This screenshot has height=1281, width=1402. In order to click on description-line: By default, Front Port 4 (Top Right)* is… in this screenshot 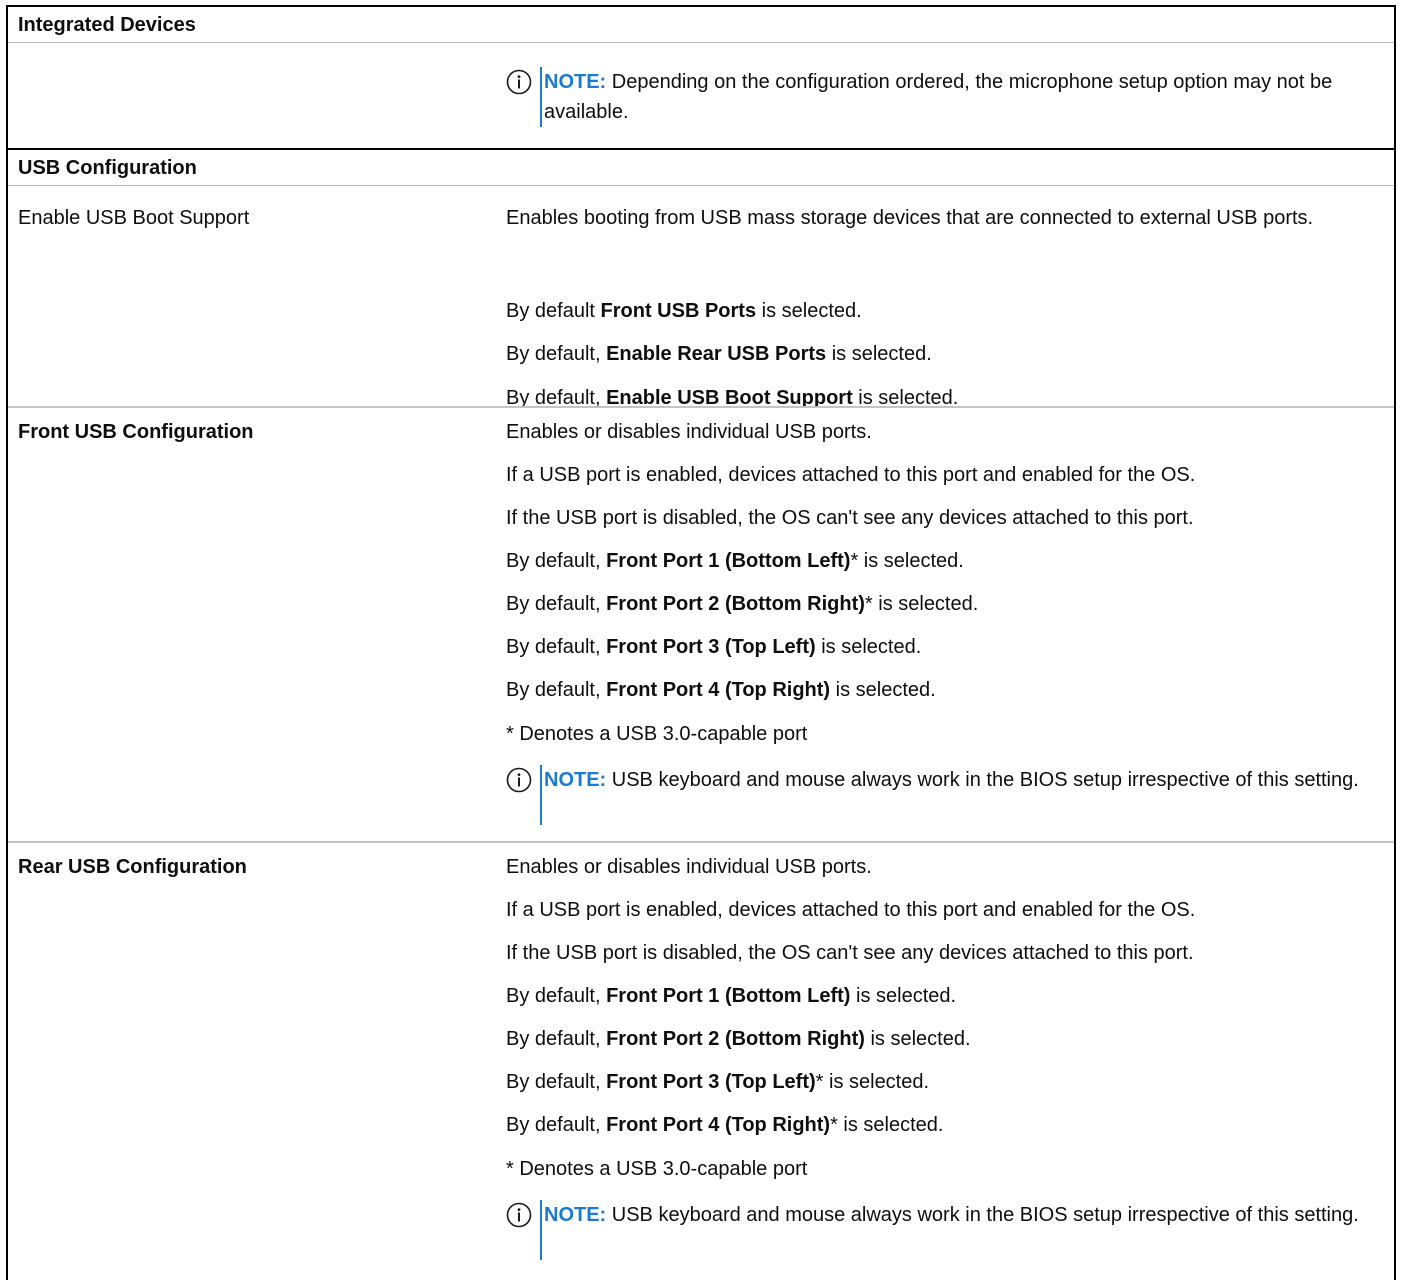, I will do `click(725, 1125)`.